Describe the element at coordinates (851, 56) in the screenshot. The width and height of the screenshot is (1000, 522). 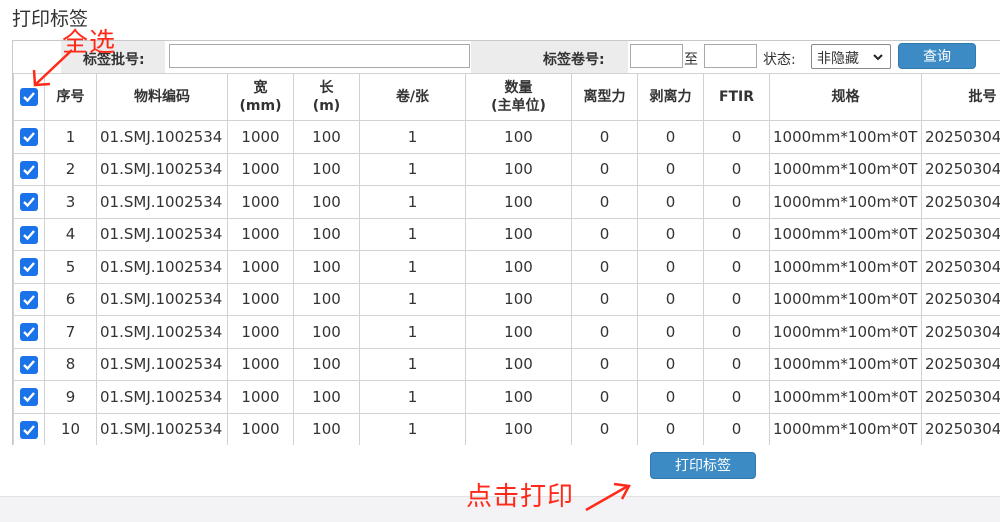
I see `status-select: 非隐藏` at that location.